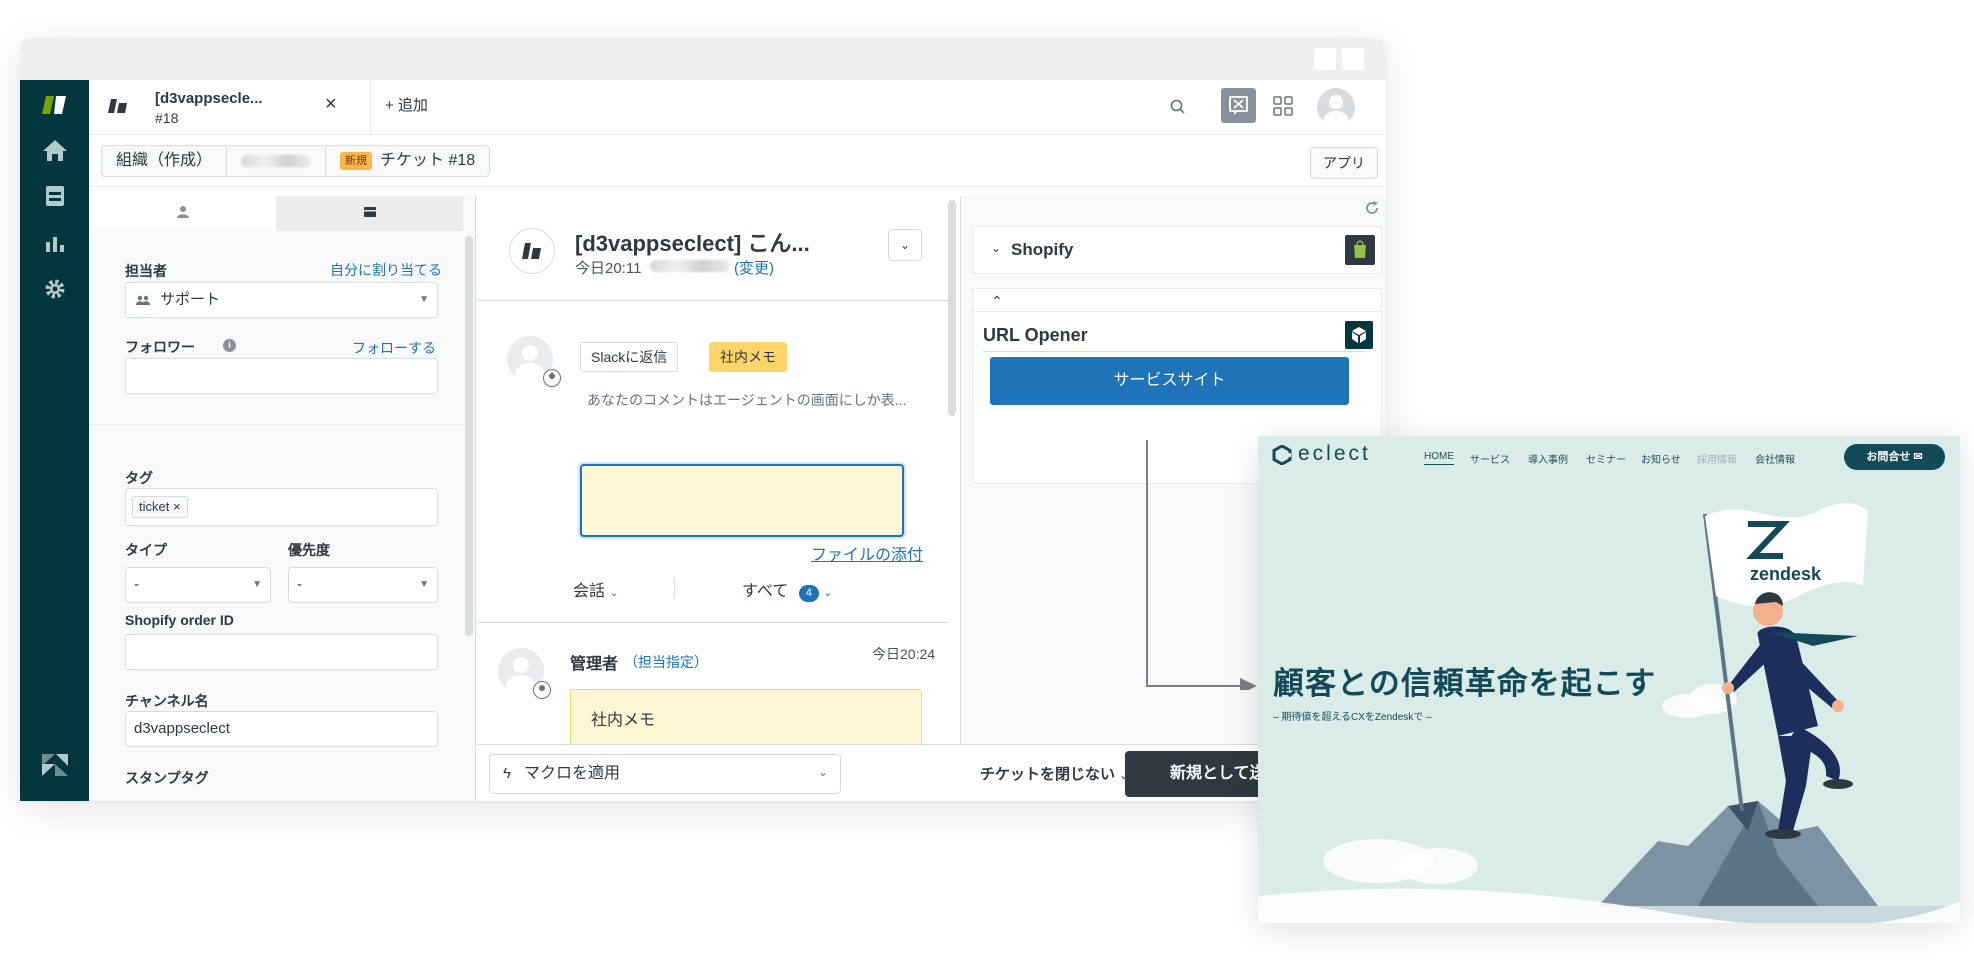  I want to click on url-opener-title: URL Opener, so click(1035, 335).